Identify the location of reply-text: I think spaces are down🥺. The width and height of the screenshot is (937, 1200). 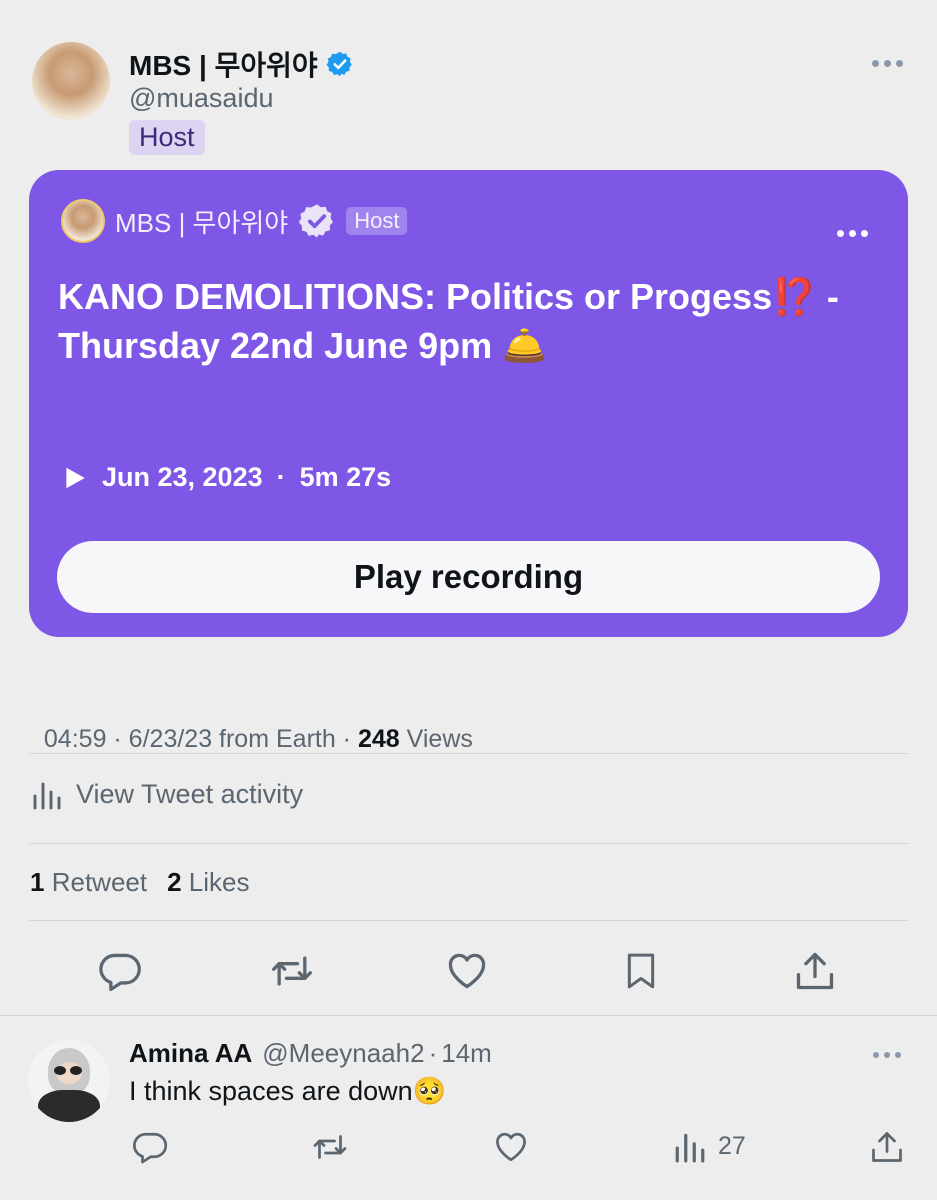
(288, 1091).